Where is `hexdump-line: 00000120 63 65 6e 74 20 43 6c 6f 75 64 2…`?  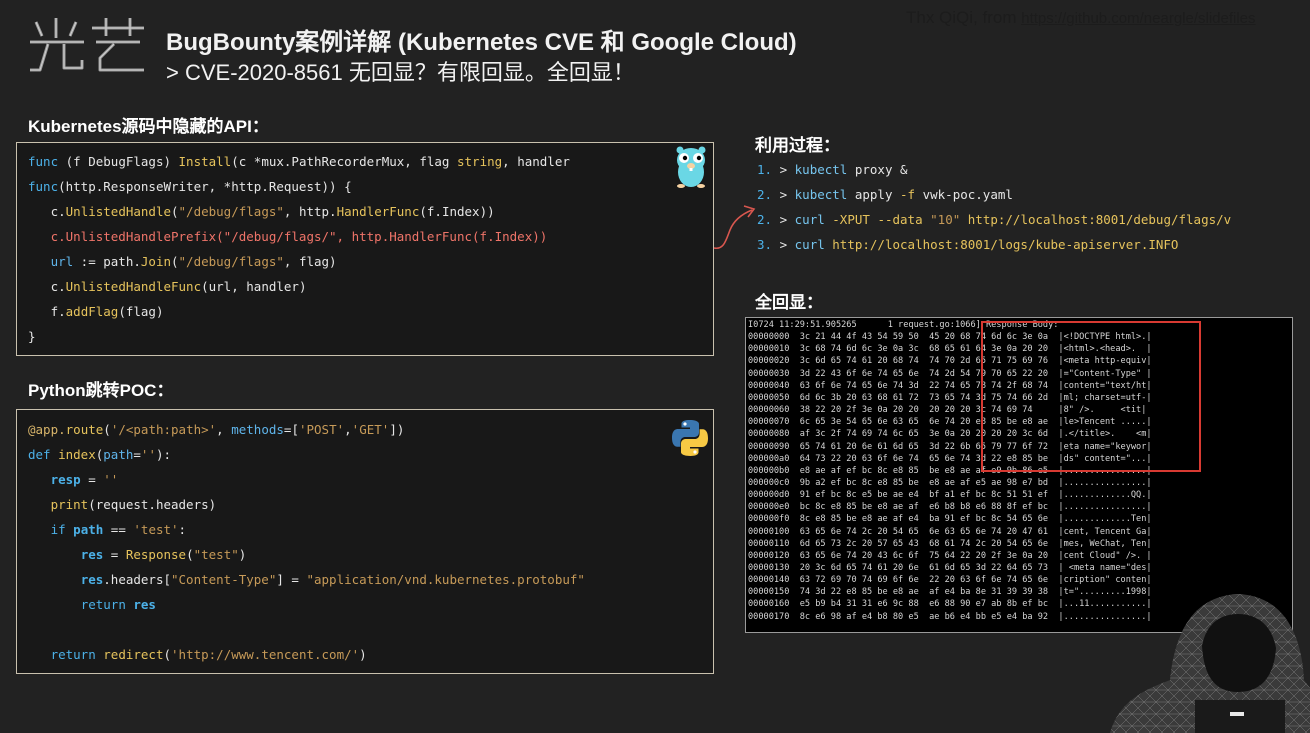 hexdump-line: 00000120 63 65 6e 74 20 43 6c 6f 75 64 2… is located at coordinates (950, 555).